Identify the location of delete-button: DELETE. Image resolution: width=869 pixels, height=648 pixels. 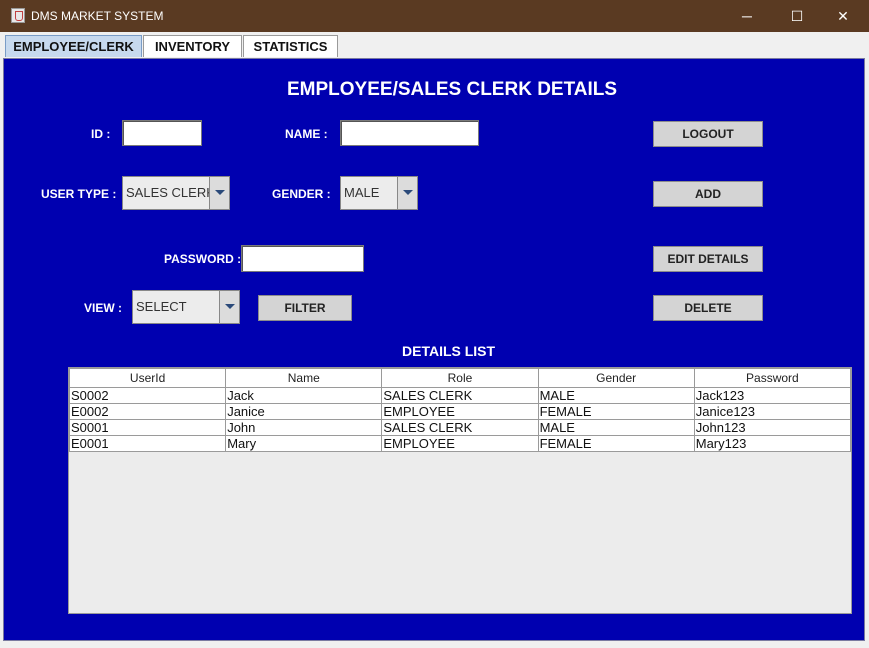
(708, 308).